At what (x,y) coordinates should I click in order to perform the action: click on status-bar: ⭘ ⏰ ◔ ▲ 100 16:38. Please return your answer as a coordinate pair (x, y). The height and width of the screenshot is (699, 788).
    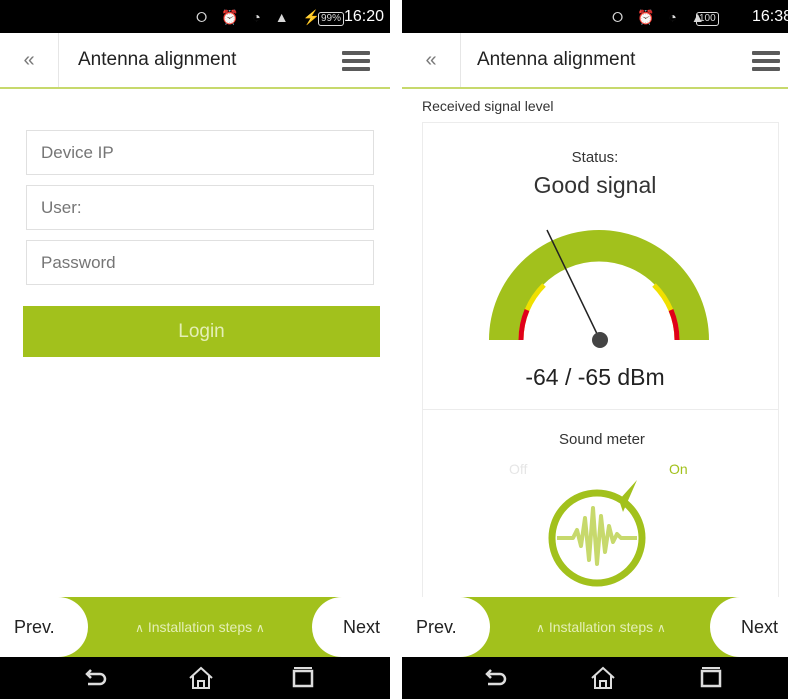
    Looking at the image, I should click on (595, 16).